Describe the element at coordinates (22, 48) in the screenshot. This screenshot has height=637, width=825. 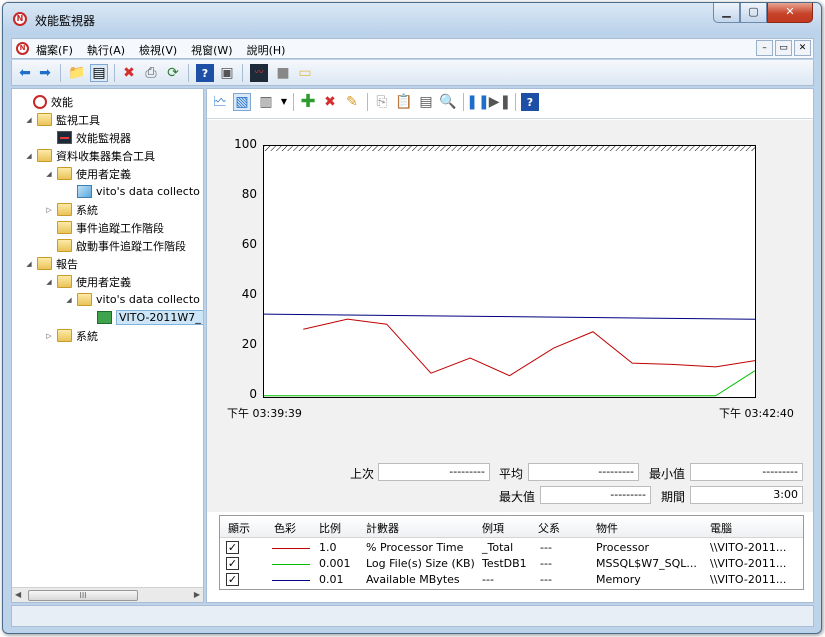
I see `document-icon: N` at that location.